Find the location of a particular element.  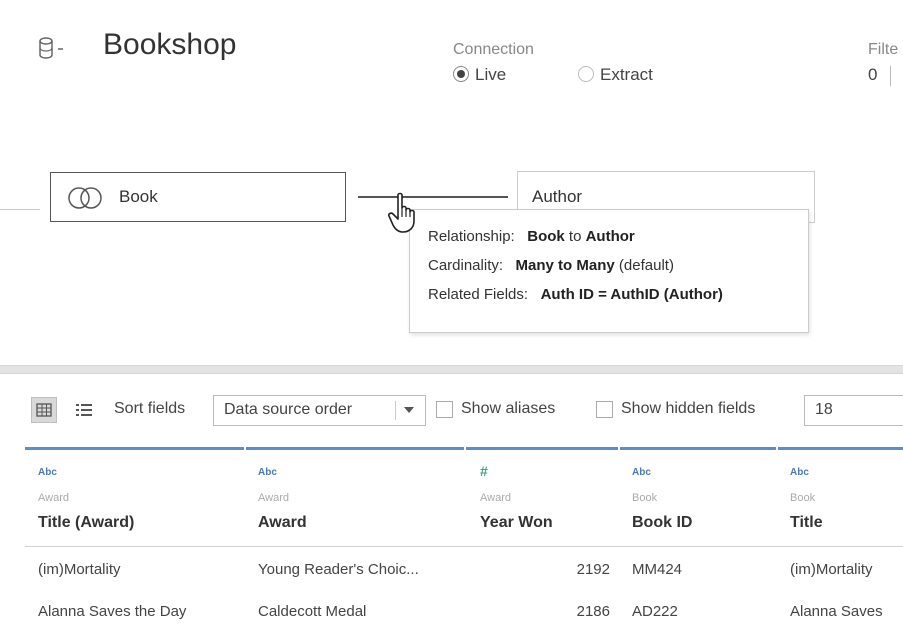

table-cell: 2186 is located at coordinates (545, 611).